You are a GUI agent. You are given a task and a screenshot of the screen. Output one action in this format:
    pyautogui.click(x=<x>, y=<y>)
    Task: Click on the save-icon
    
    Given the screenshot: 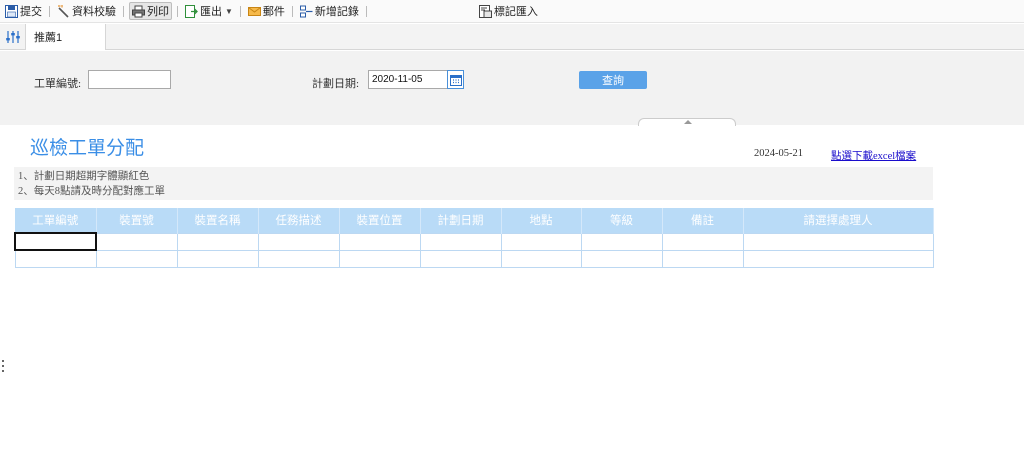 What is the action you would take?
    pyautogui.click(x=11, y=11)
    